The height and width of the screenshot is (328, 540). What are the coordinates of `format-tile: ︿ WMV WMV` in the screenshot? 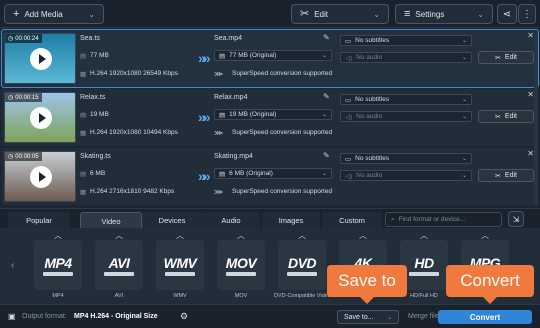 It's located at (180, 265).